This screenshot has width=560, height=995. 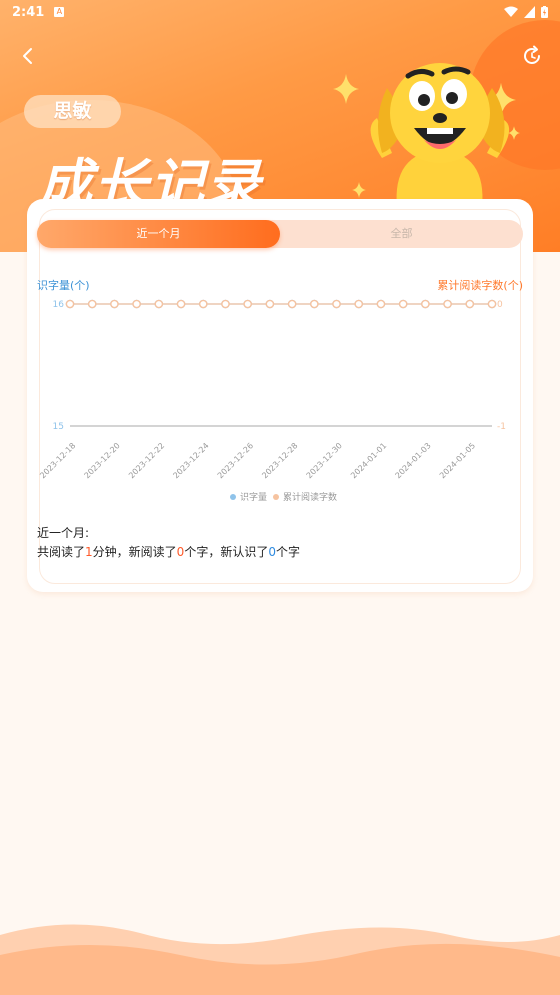 What do you see at coordinates (272, 552) in the screenshot?
I see `new-known-value: 0` at bounding box center [272, 552].